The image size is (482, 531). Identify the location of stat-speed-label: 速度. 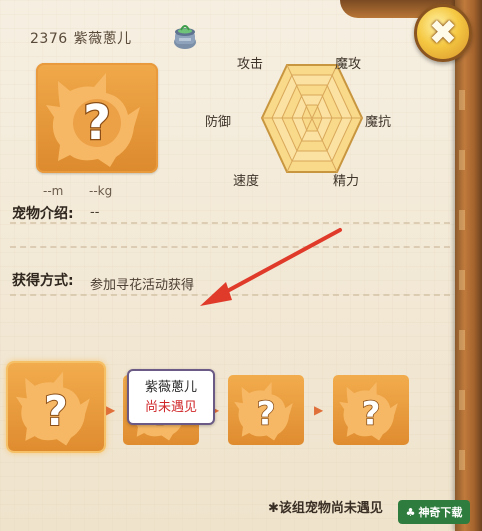
(246, 181).